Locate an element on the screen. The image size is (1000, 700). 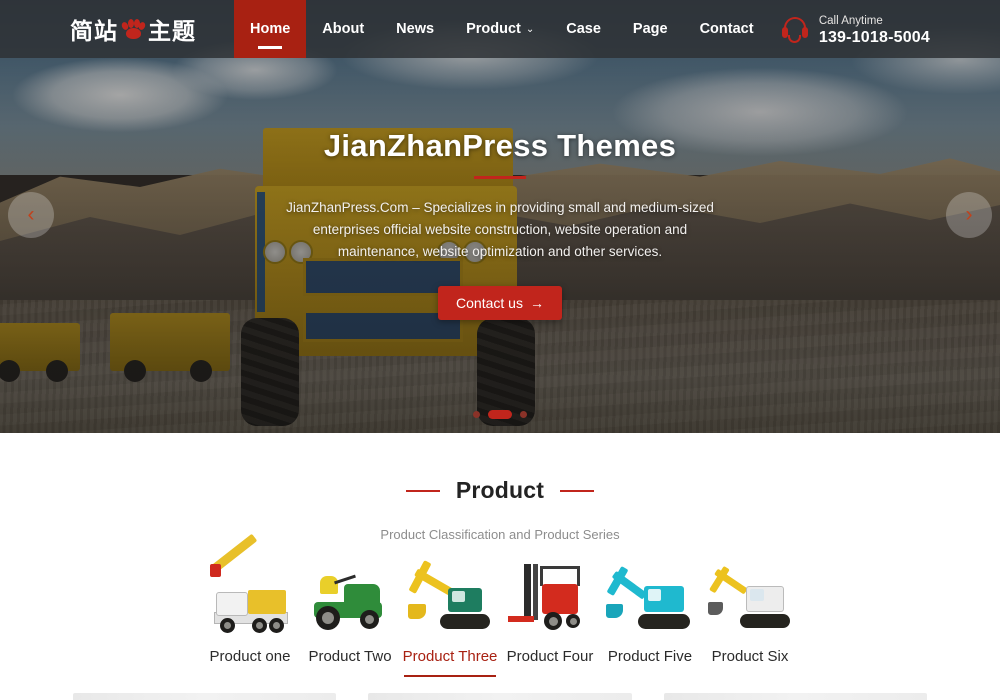
lawn-tractor-icon is located at coordinates (350, 598).